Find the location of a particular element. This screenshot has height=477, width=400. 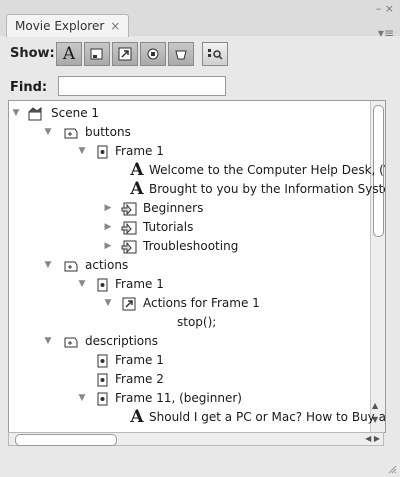

window-controls: – × is located at coordinates (385, 8).